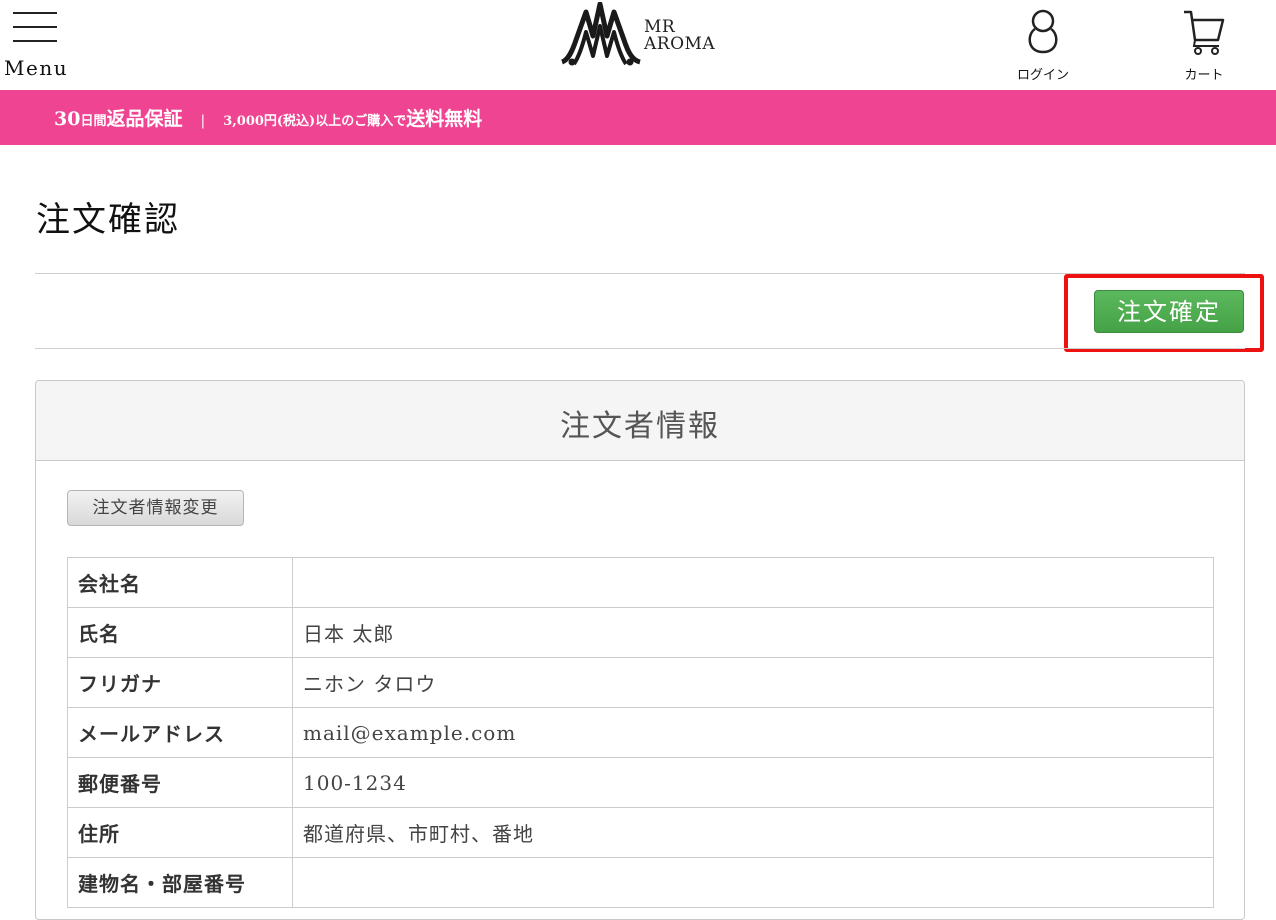  Describe the element at coordinates (155, 508) in the screenshot. I see `edit-orderer-info-button: 注文者情報変更` at that location.